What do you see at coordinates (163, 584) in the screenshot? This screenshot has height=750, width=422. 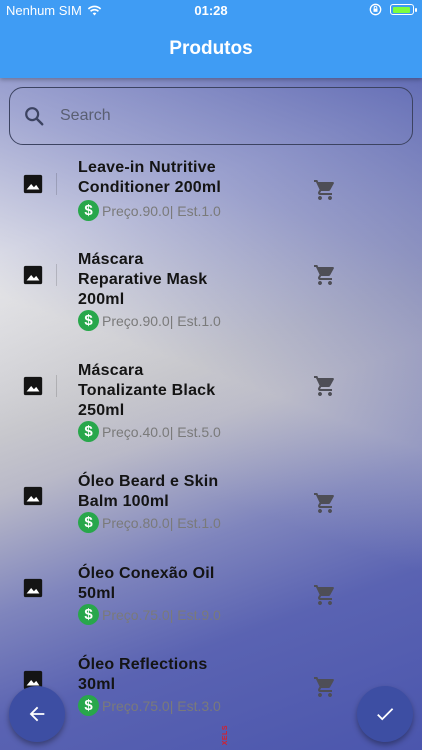 I see `product-name: Óleo Conexão Oil 50ml` at bounding box center [163, 584].